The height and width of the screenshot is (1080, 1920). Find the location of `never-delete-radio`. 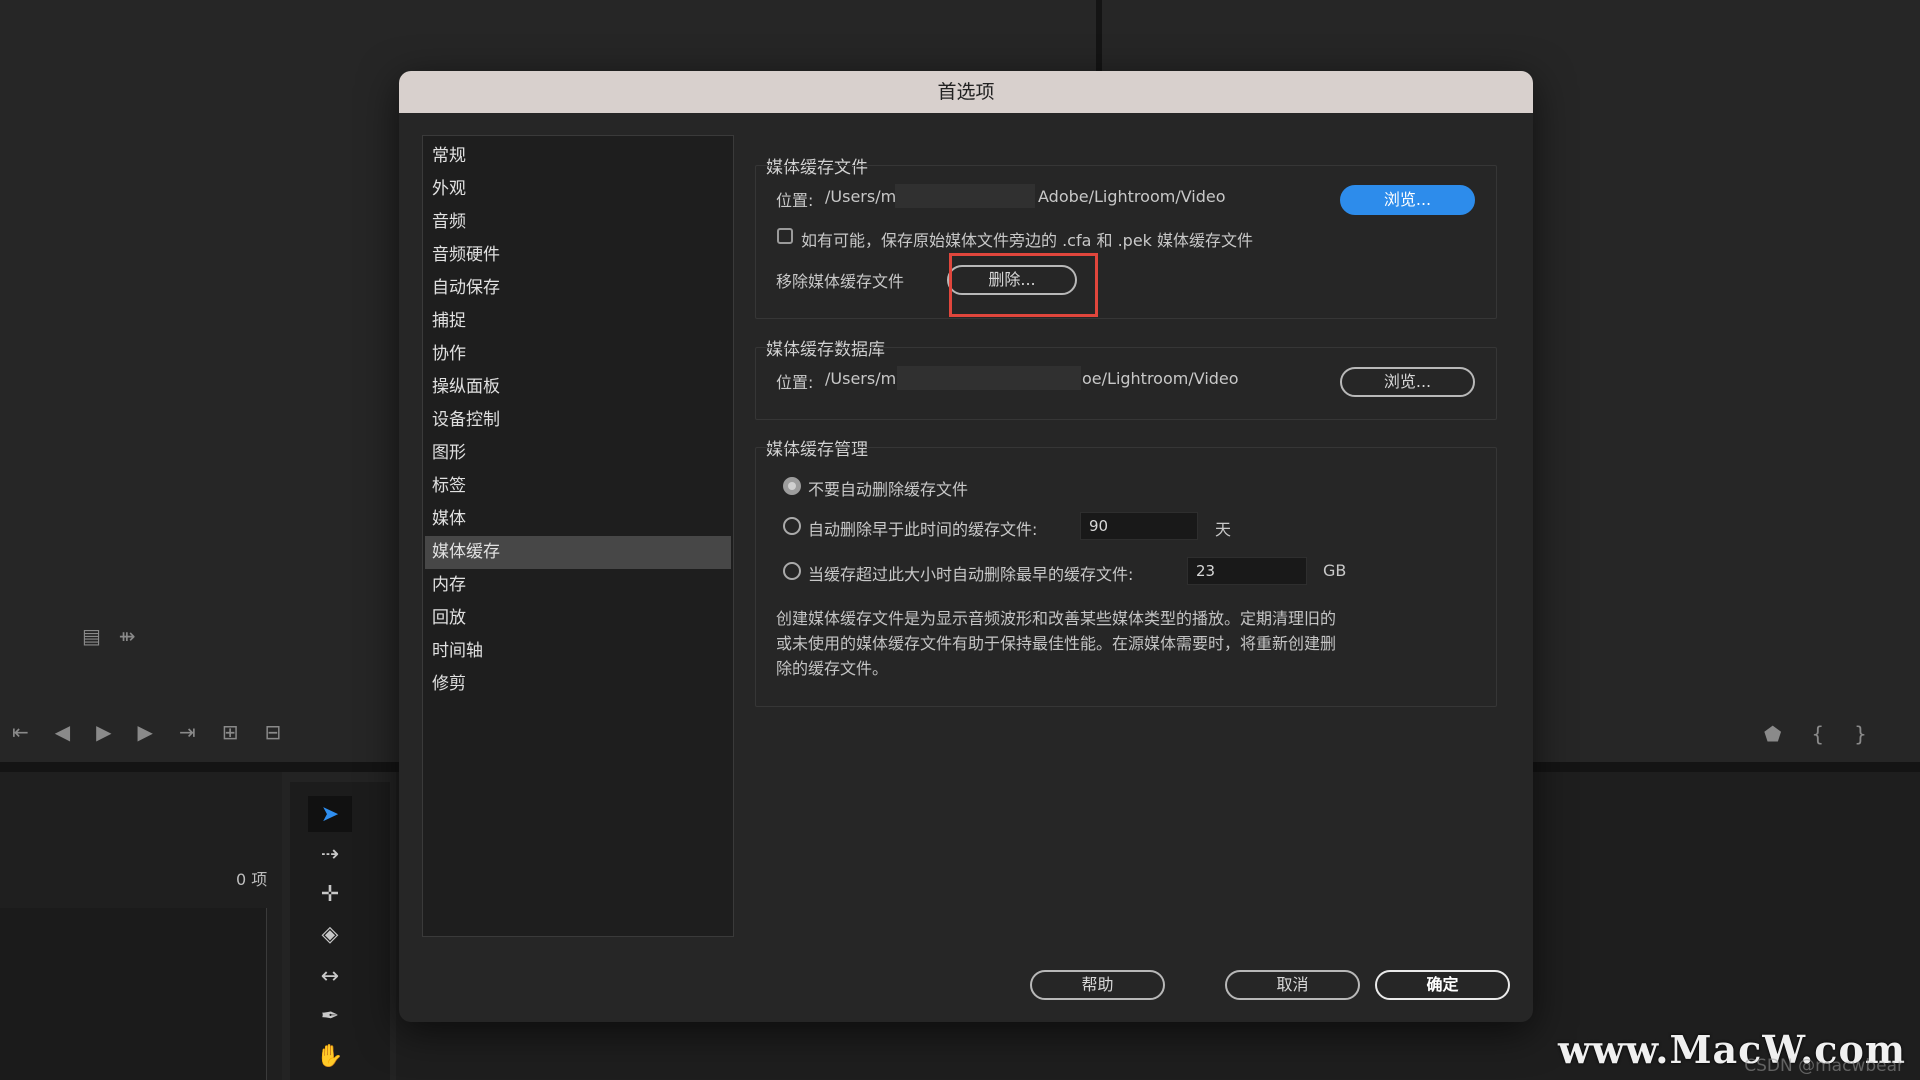

never-delete-radio is located at coordinates (792, 486).